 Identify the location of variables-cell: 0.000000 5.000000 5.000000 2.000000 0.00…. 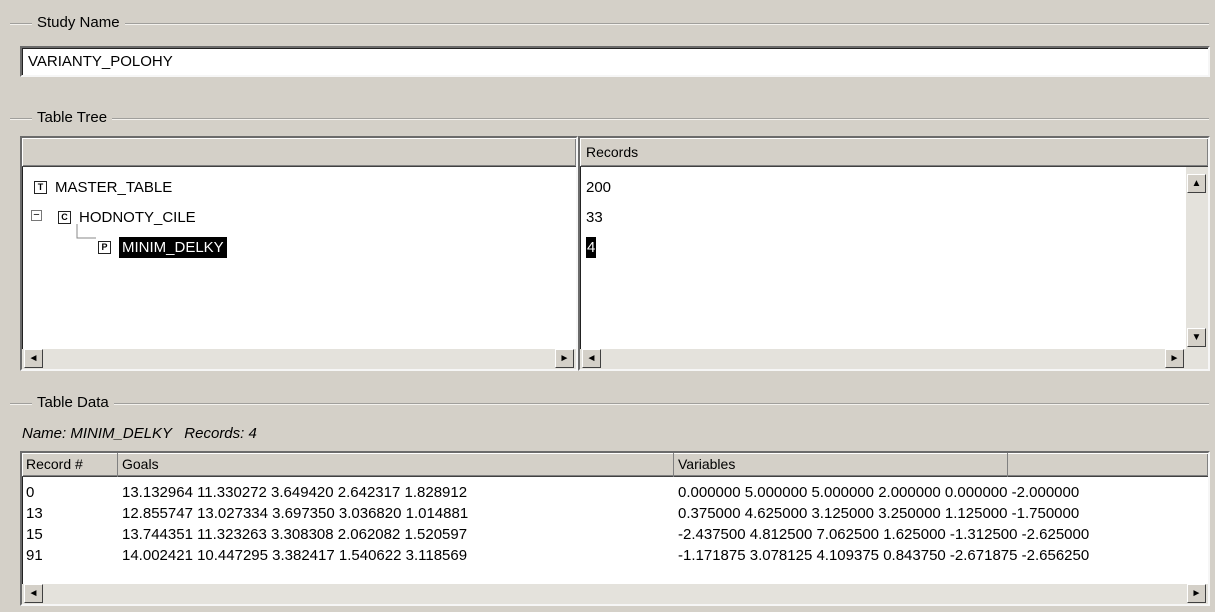
(879, 492).